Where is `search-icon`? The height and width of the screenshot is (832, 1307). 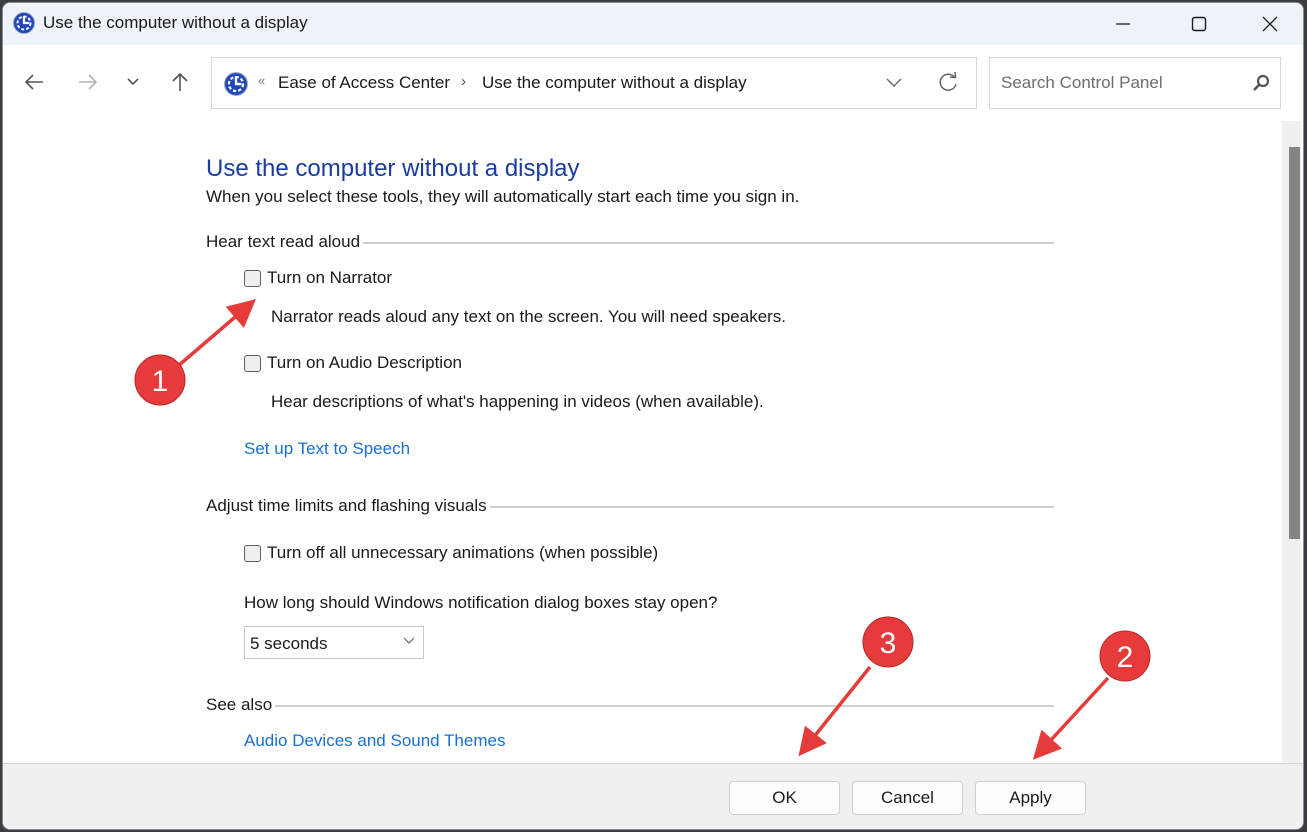 search-icon is located at coordinates (1261, 83).